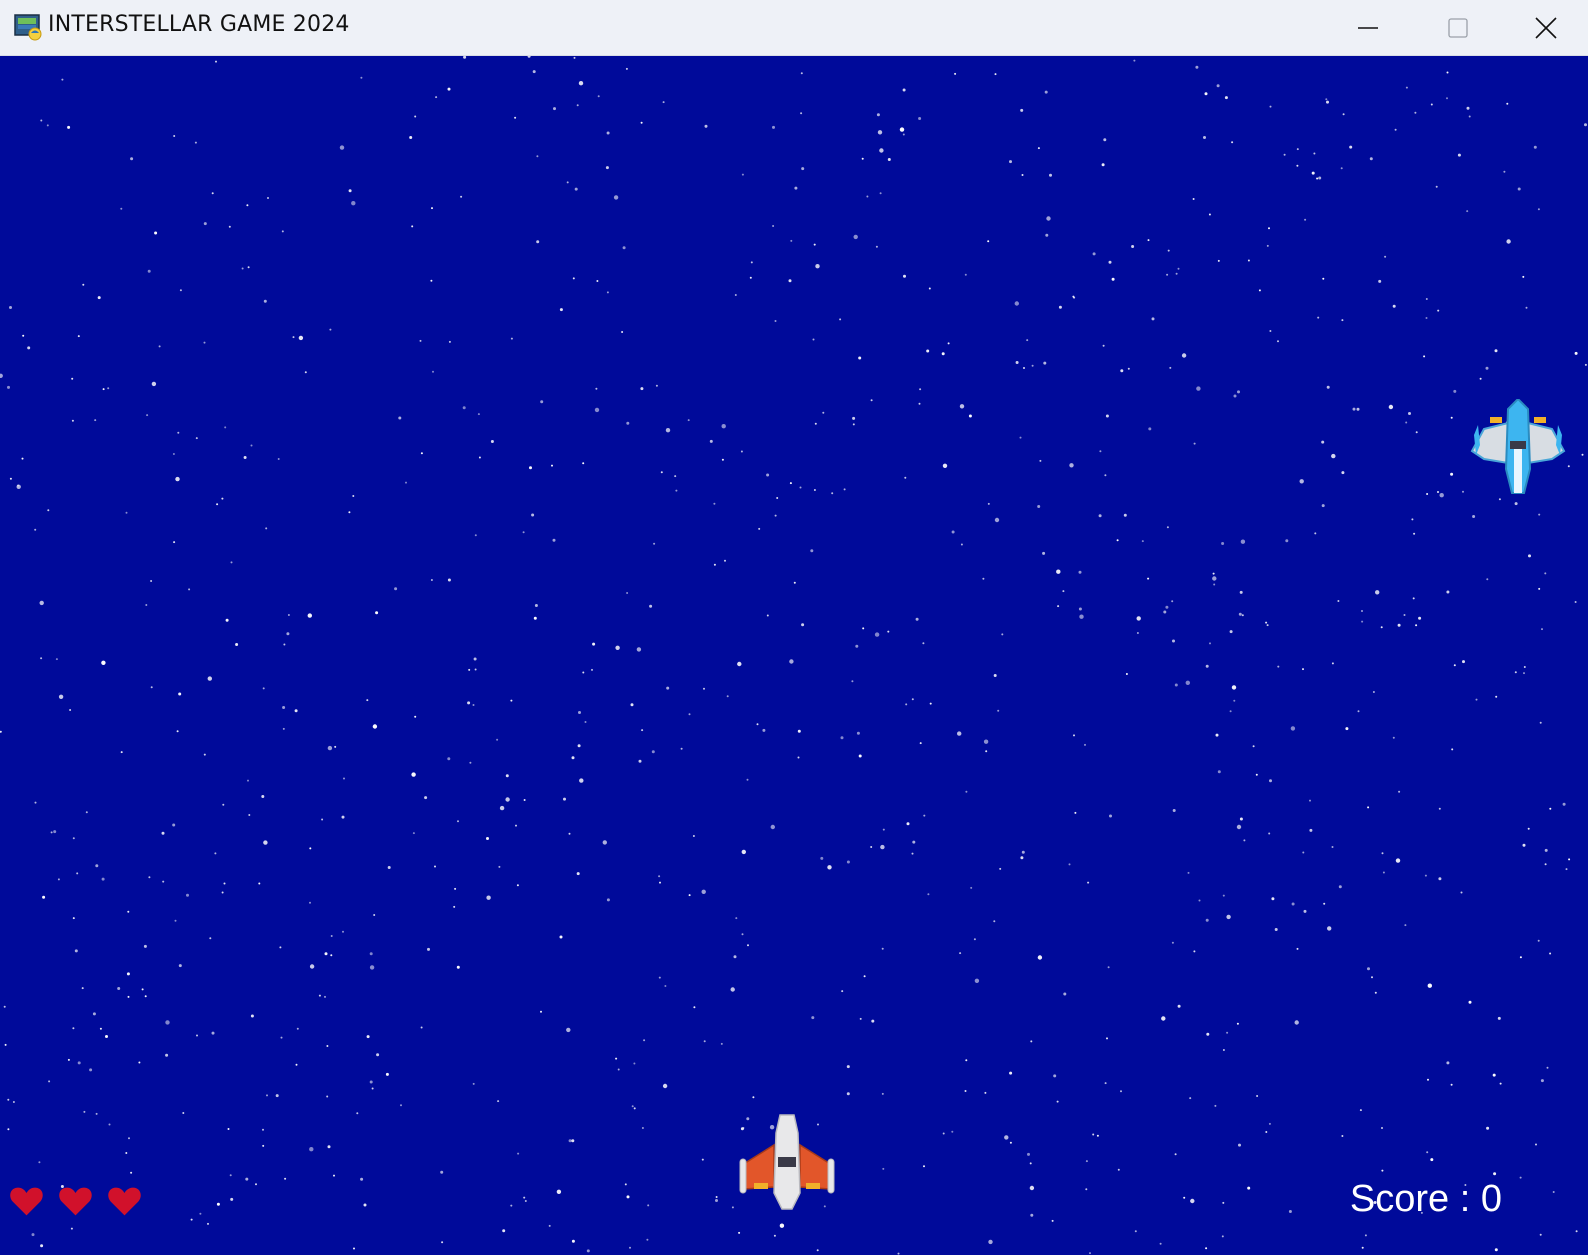  Describe the element at coordinates (28, 27) in the screenshot. I see `app-icon` at that location.